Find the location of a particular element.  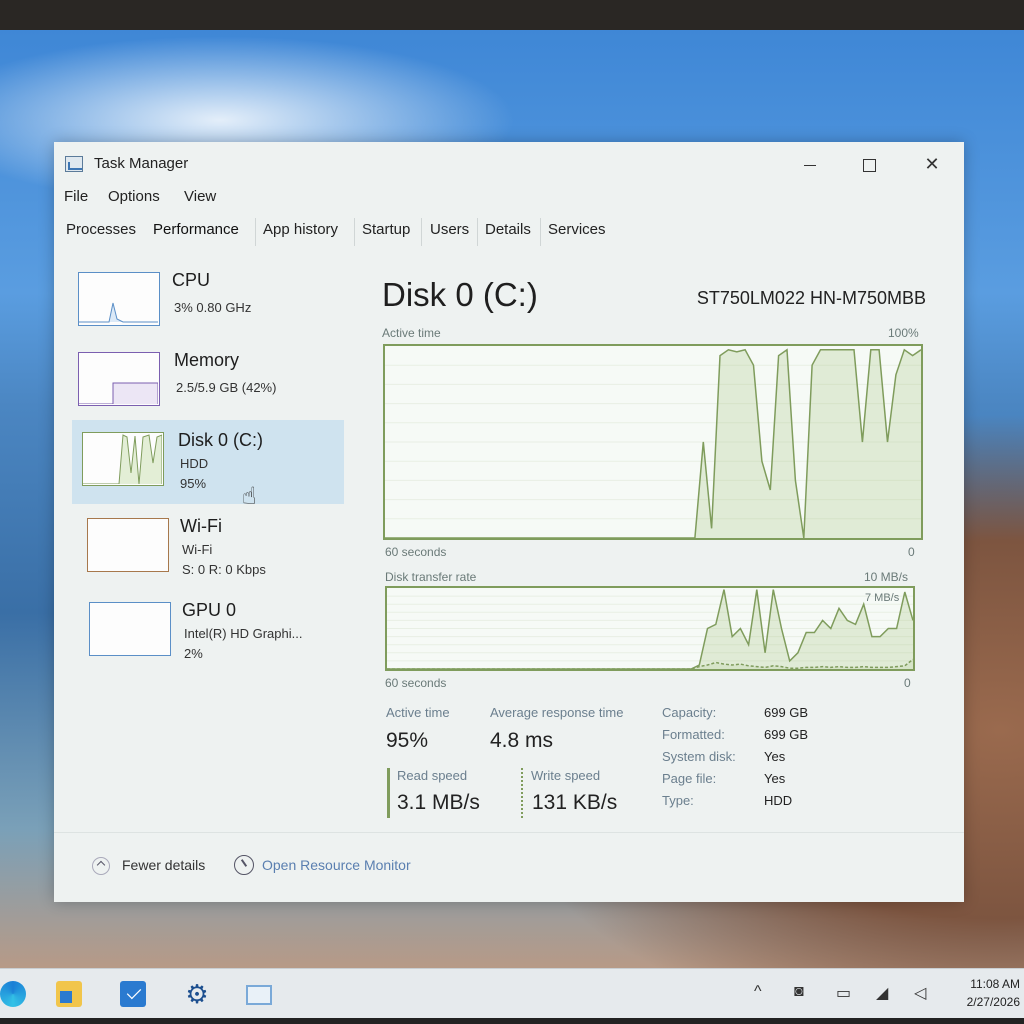

prop-page-file-key: Page file: is located at coordinates (689, 778).